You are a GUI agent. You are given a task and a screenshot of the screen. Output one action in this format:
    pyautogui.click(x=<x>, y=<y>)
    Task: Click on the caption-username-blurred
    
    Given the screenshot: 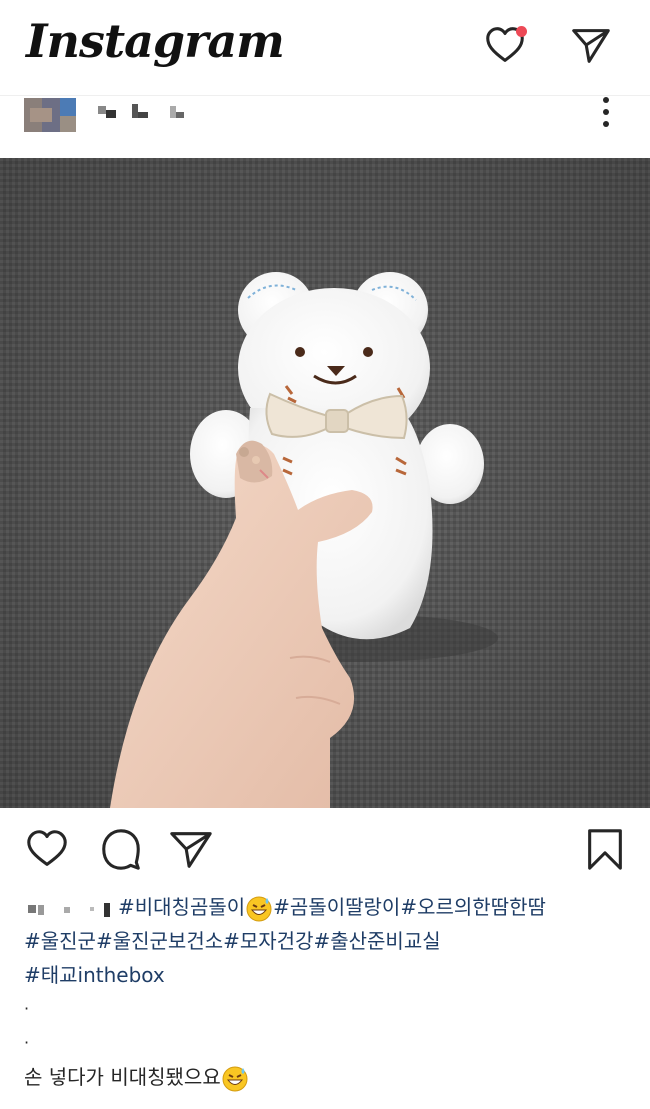 What is the action you would take?
    pyautogui.click(x=71, y=909)
    